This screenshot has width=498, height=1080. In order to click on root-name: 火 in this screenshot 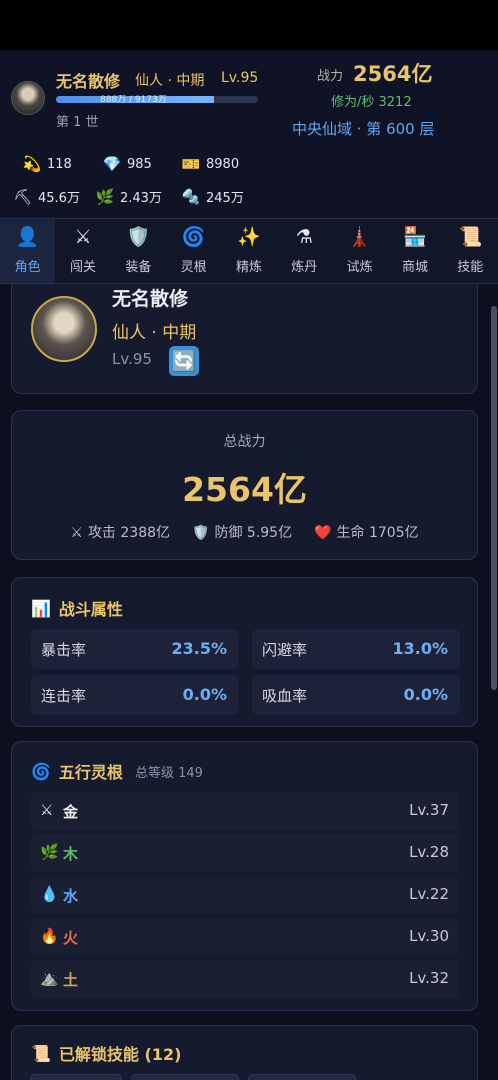, I will do `click(71, 938)`.